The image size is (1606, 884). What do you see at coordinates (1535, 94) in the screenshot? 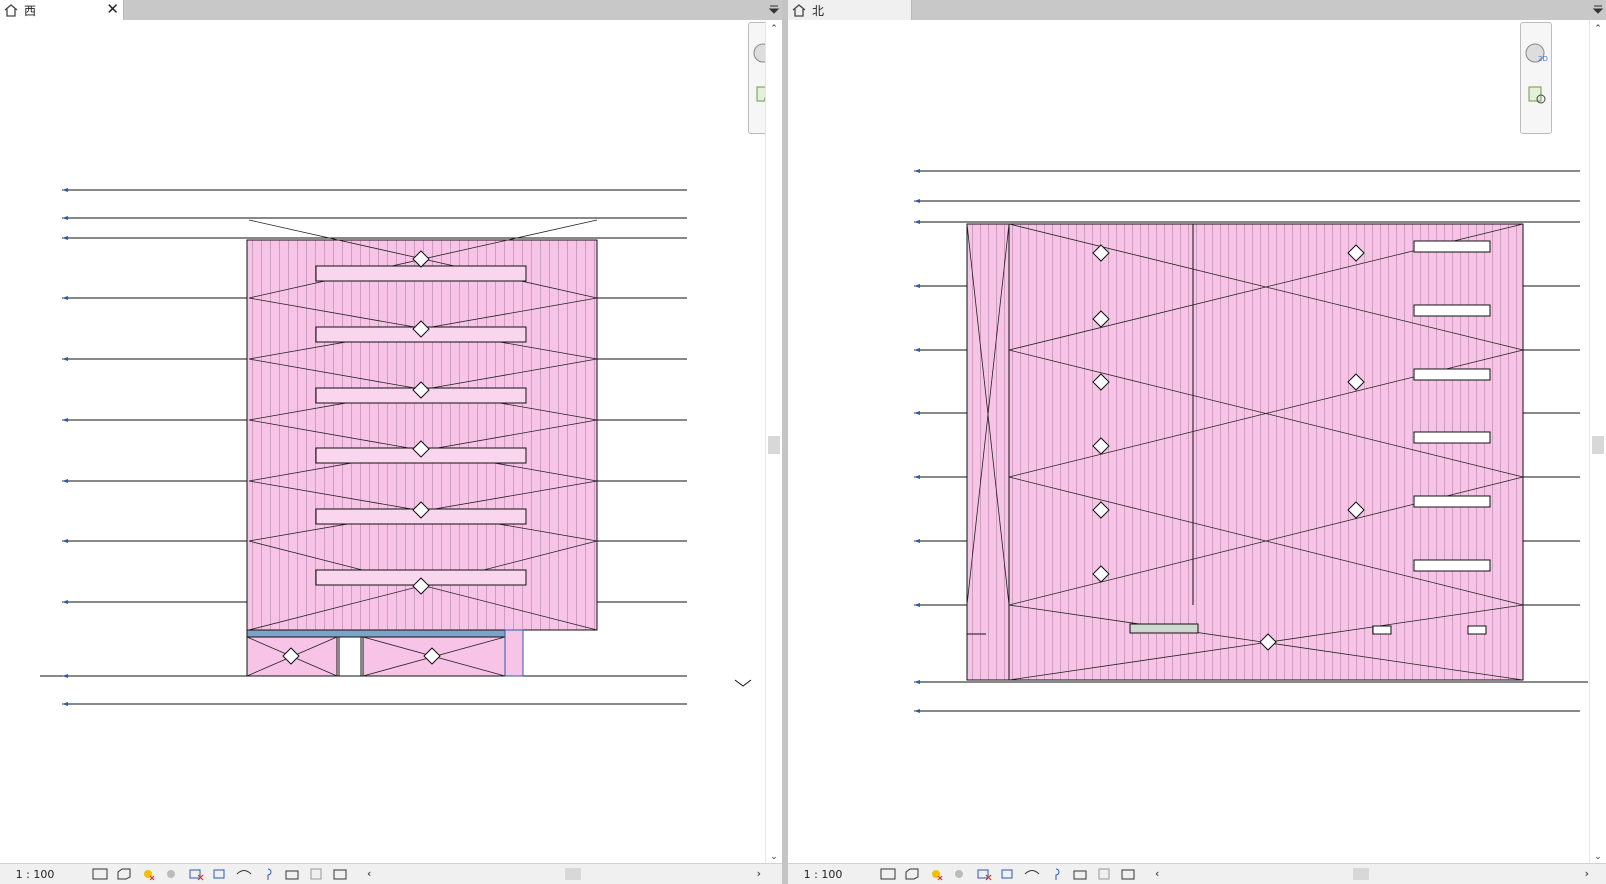
I see `zoom-region-icon` at bounding box center [1535, 94].